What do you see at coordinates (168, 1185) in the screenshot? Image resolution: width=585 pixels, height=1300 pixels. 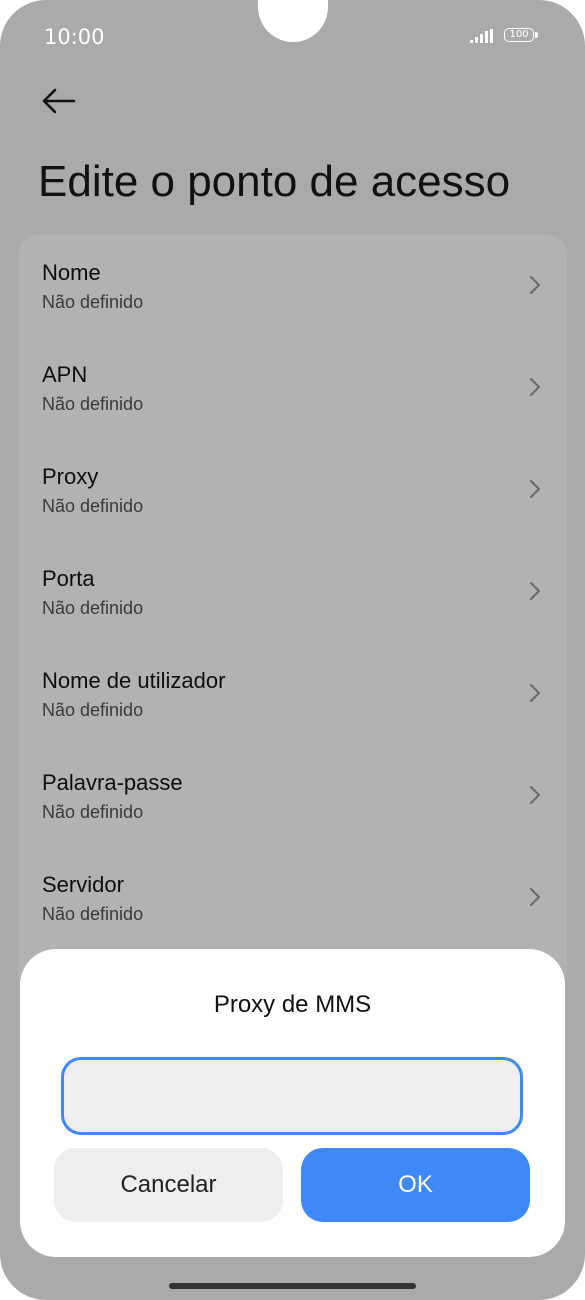 I see `cancel-button: Cancelar` at bounding box center [168, 1185].